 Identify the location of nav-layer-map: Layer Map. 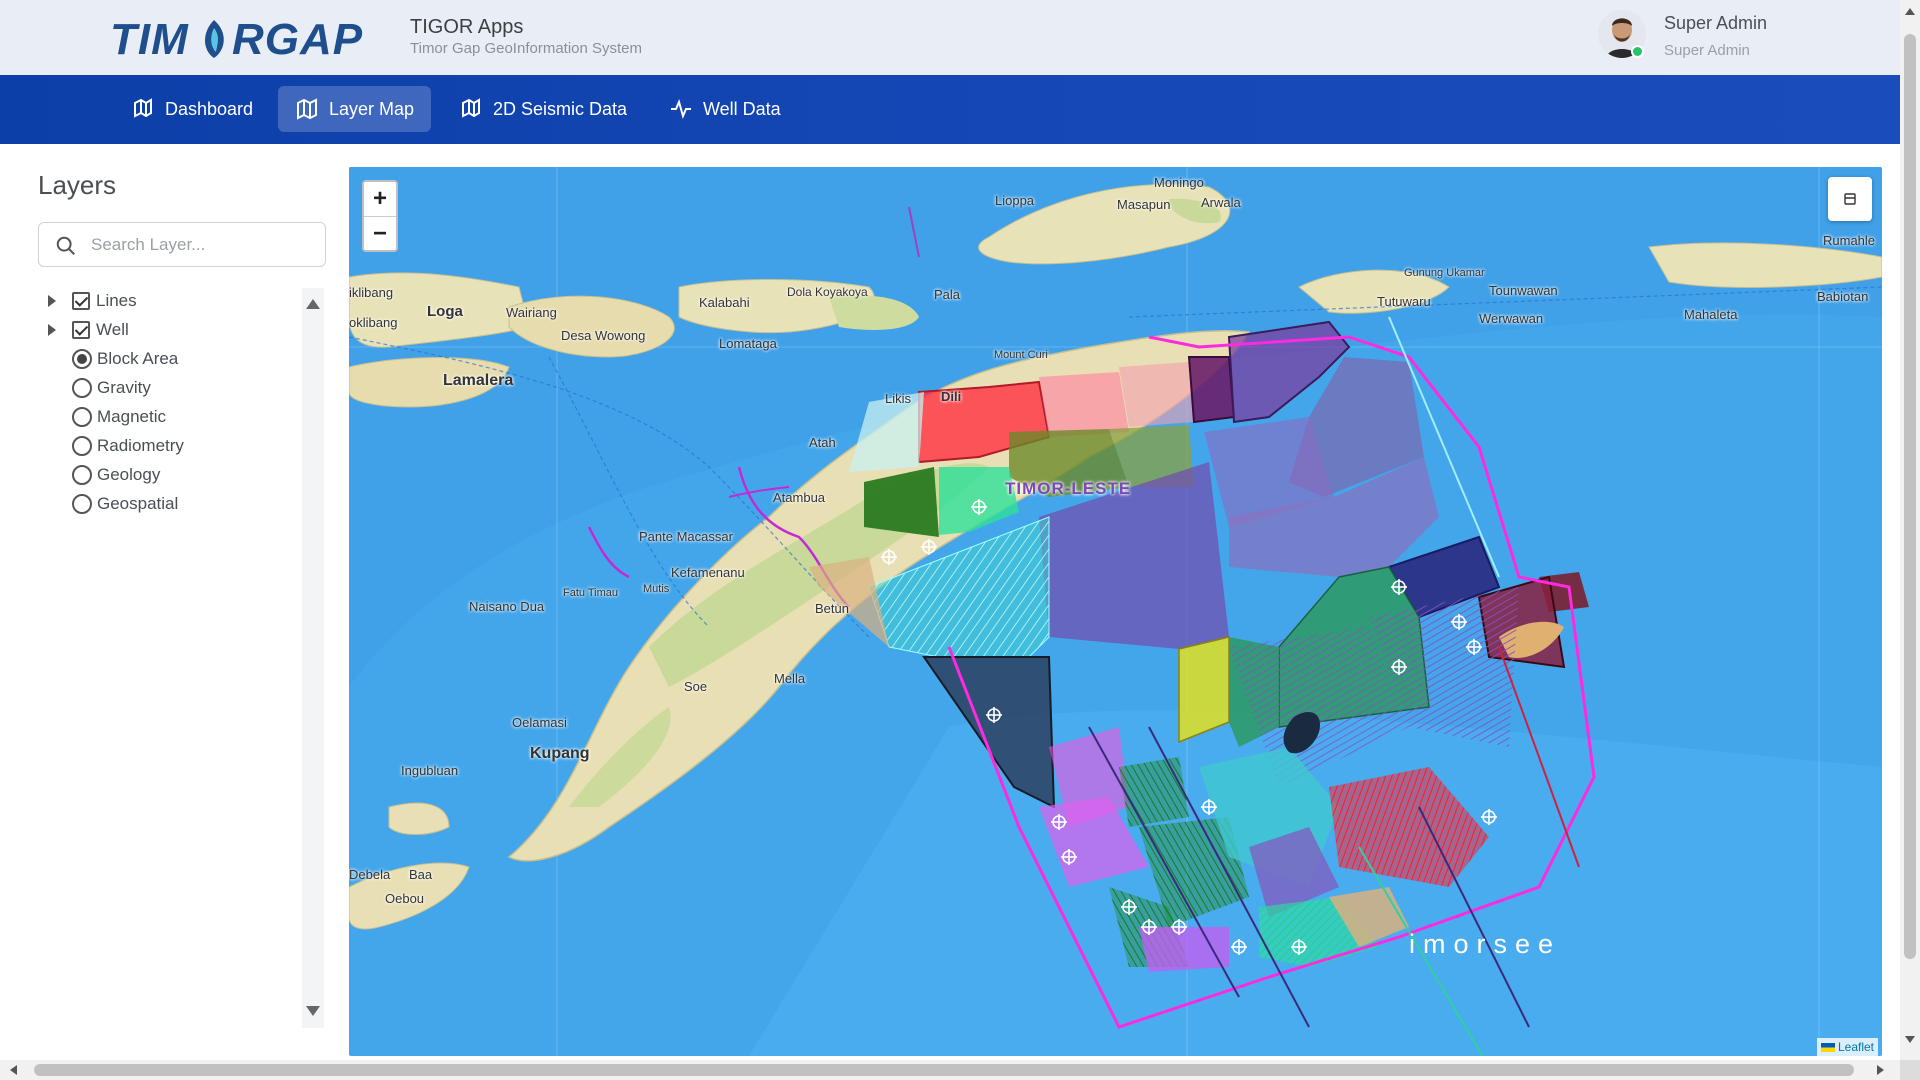
(355, 109).